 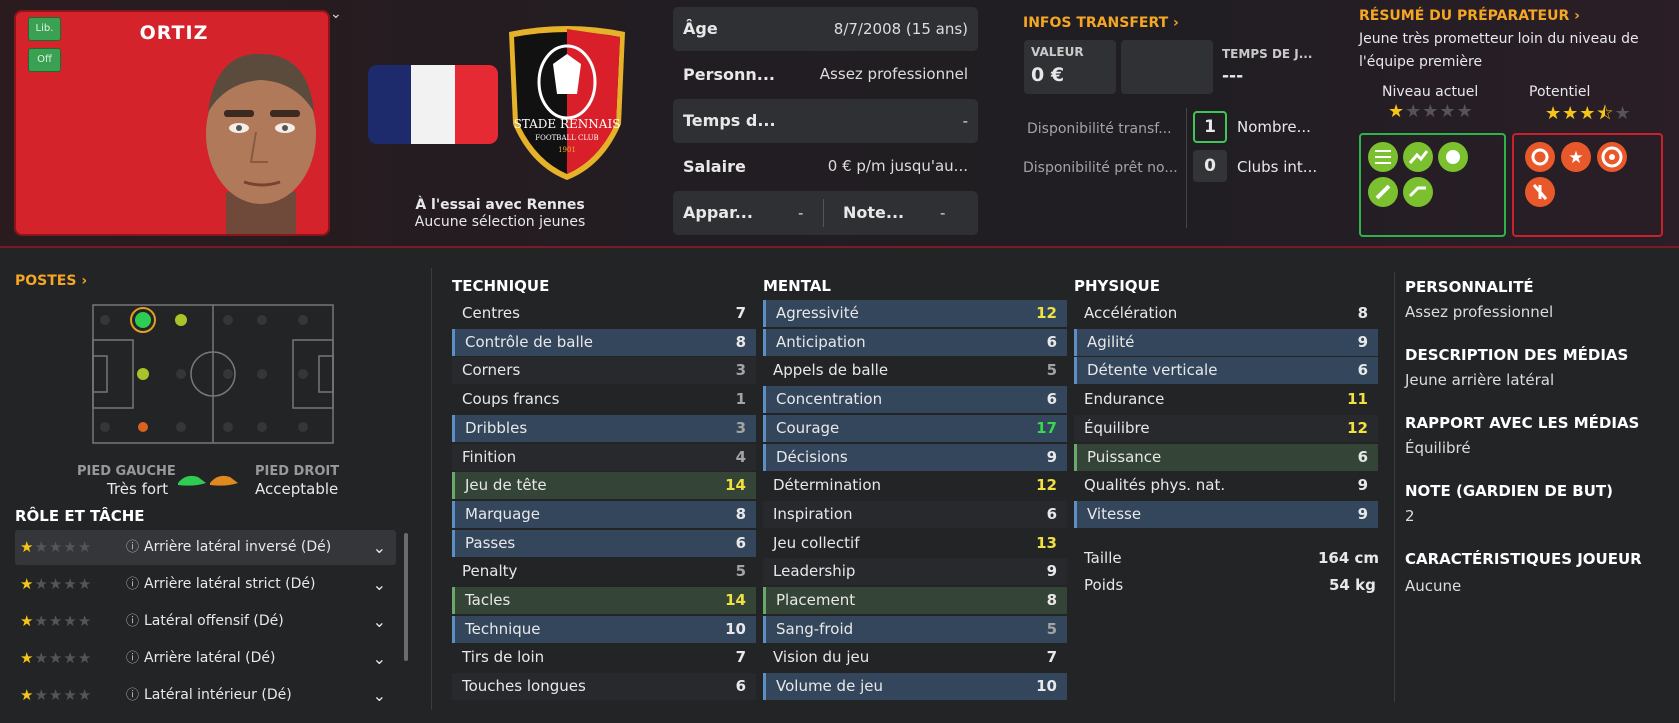 I want to click on technique-attribute-row: Contrôle de balle 8, so click(x=604, y=342).